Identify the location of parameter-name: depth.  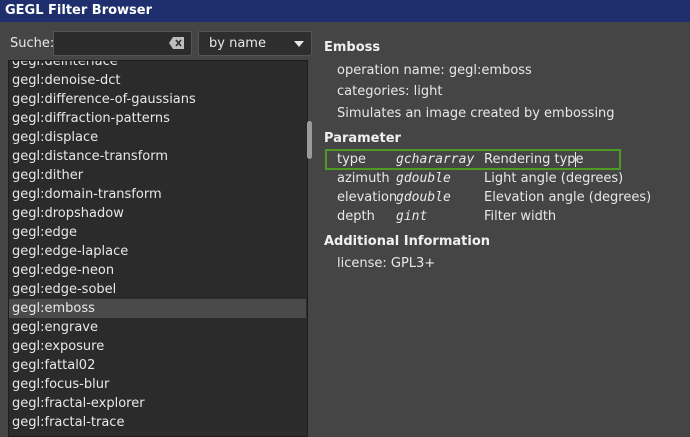
(356, 216).